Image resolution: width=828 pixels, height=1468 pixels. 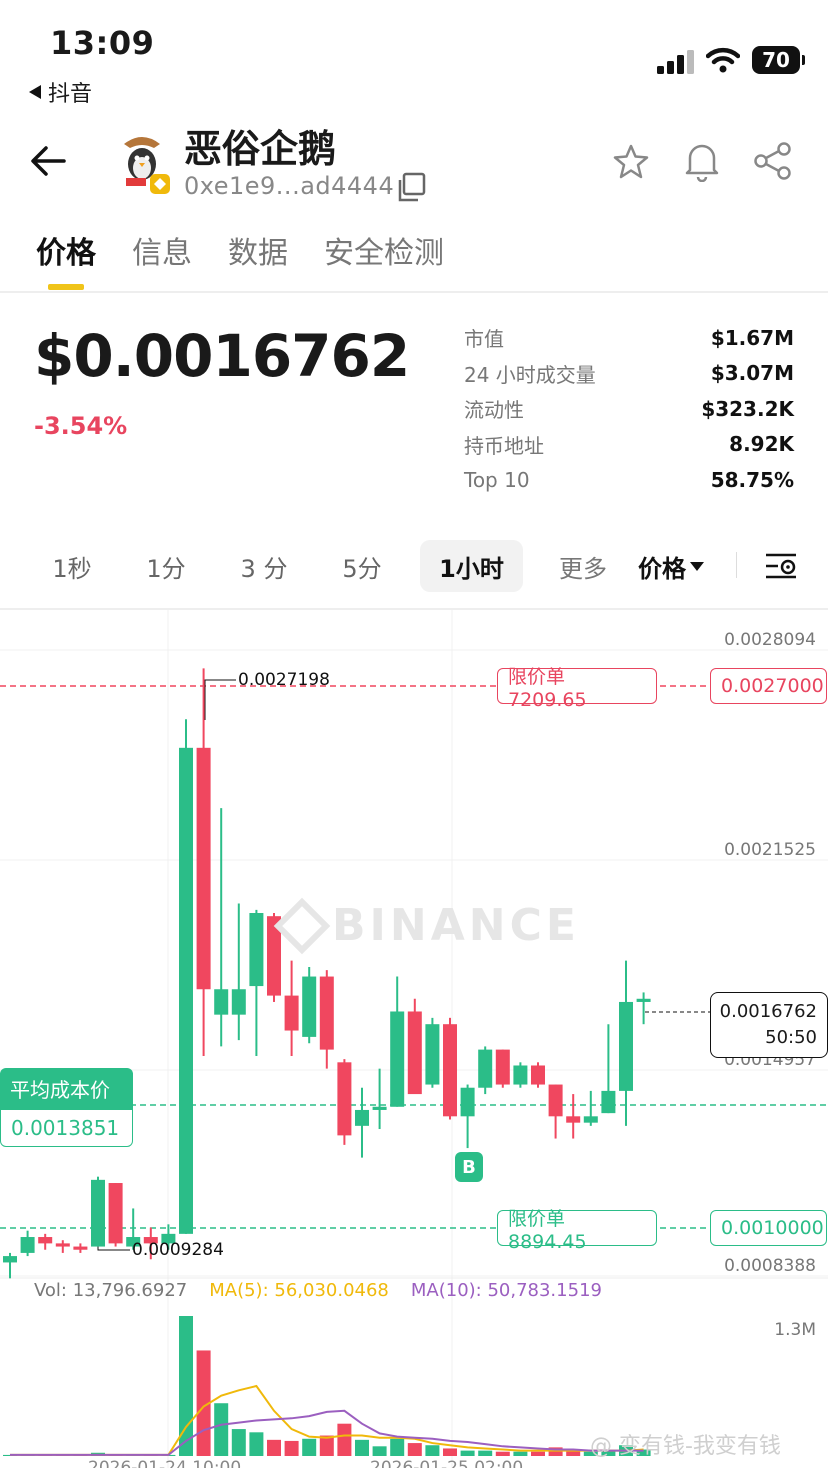 I want to click on x-axis-date: 2026-01-24 10:00, so click(x=165, y=1463).